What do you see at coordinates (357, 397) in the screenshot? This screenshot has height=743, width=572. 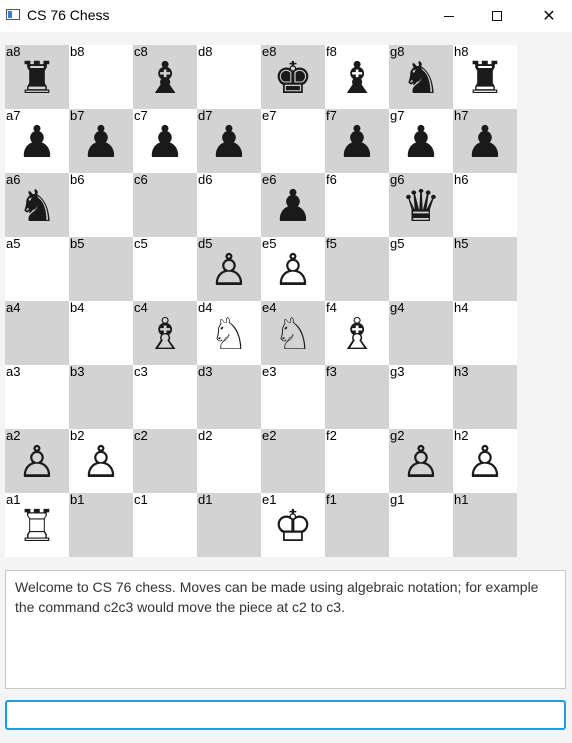 I see `square-f3: f3` at bounding box center [357, 397].